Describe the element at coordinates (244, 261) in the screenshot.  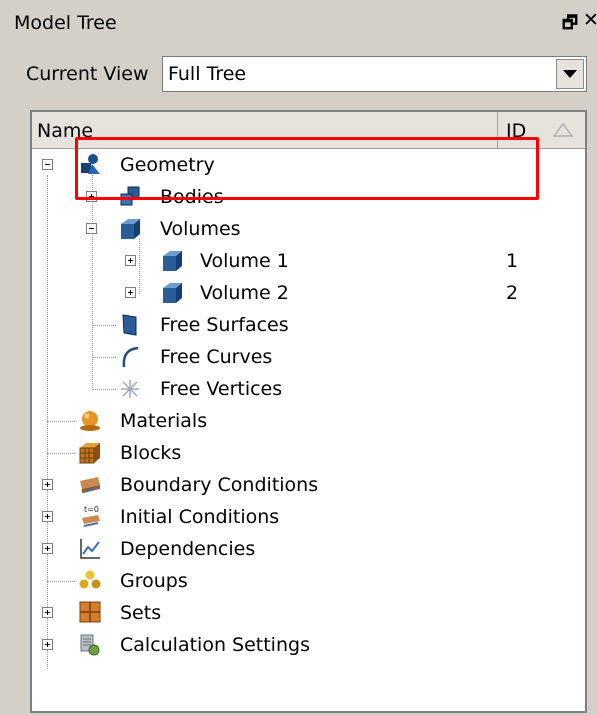
I see `tree-item-label: Volume 1` at that location.